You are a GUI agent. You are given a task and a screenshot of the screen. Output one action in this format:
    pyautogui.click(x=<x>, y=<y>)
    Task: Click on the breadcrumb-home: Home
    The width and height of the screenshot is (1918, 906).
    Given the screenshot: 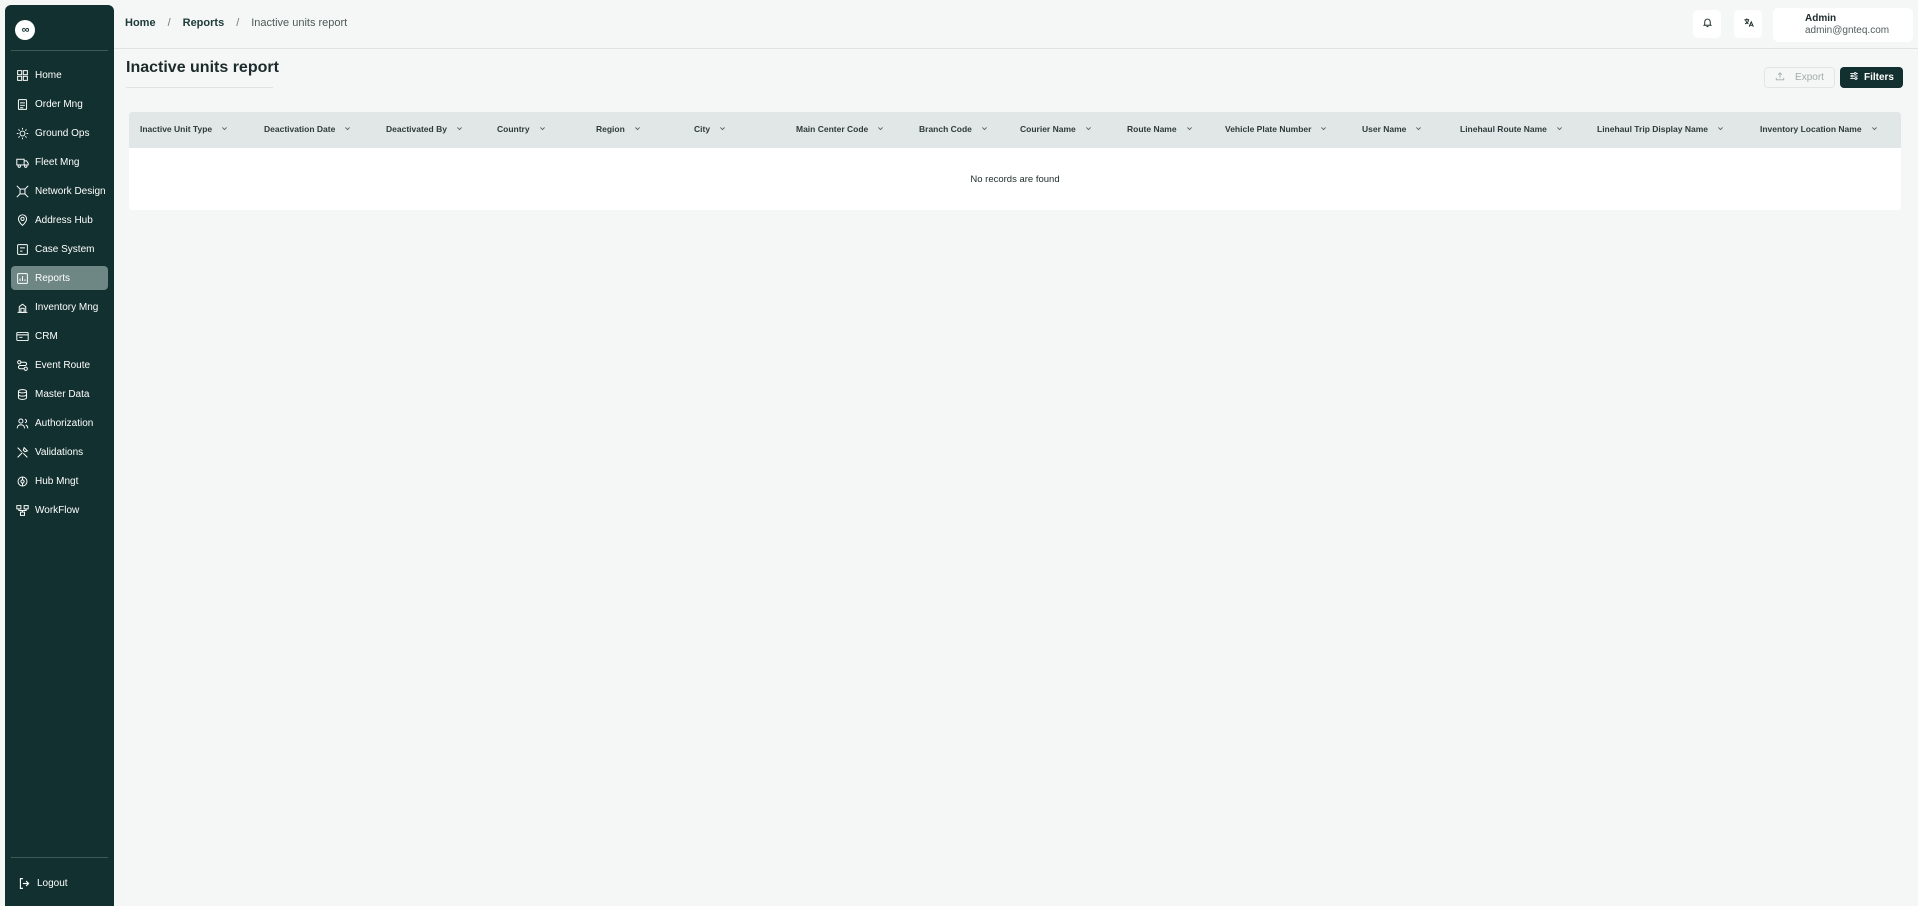 What is the action you would take?
    pyautogui.click(x=140, y=23)
    